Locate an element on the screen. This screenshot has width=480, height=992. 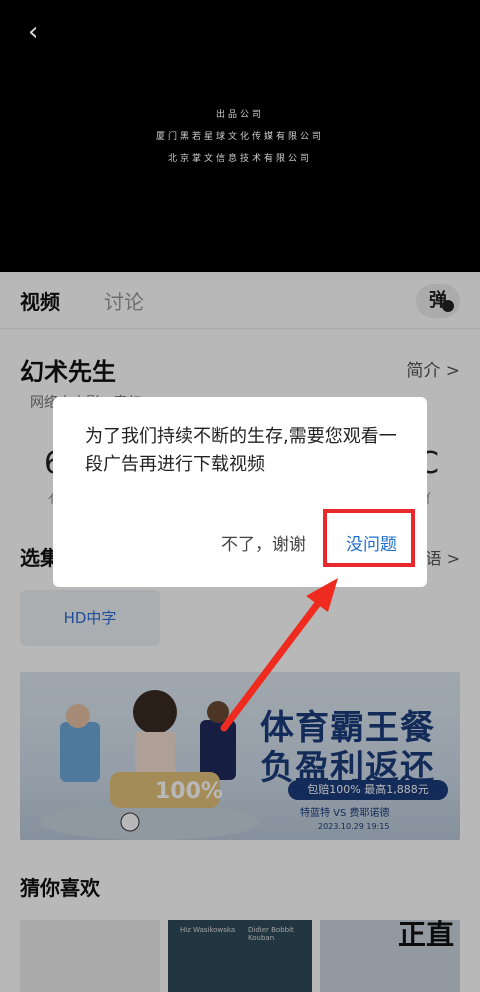
credit-line1: 厦门黑若星球文化传媒有限公司 is located at coordinates (239, 137).